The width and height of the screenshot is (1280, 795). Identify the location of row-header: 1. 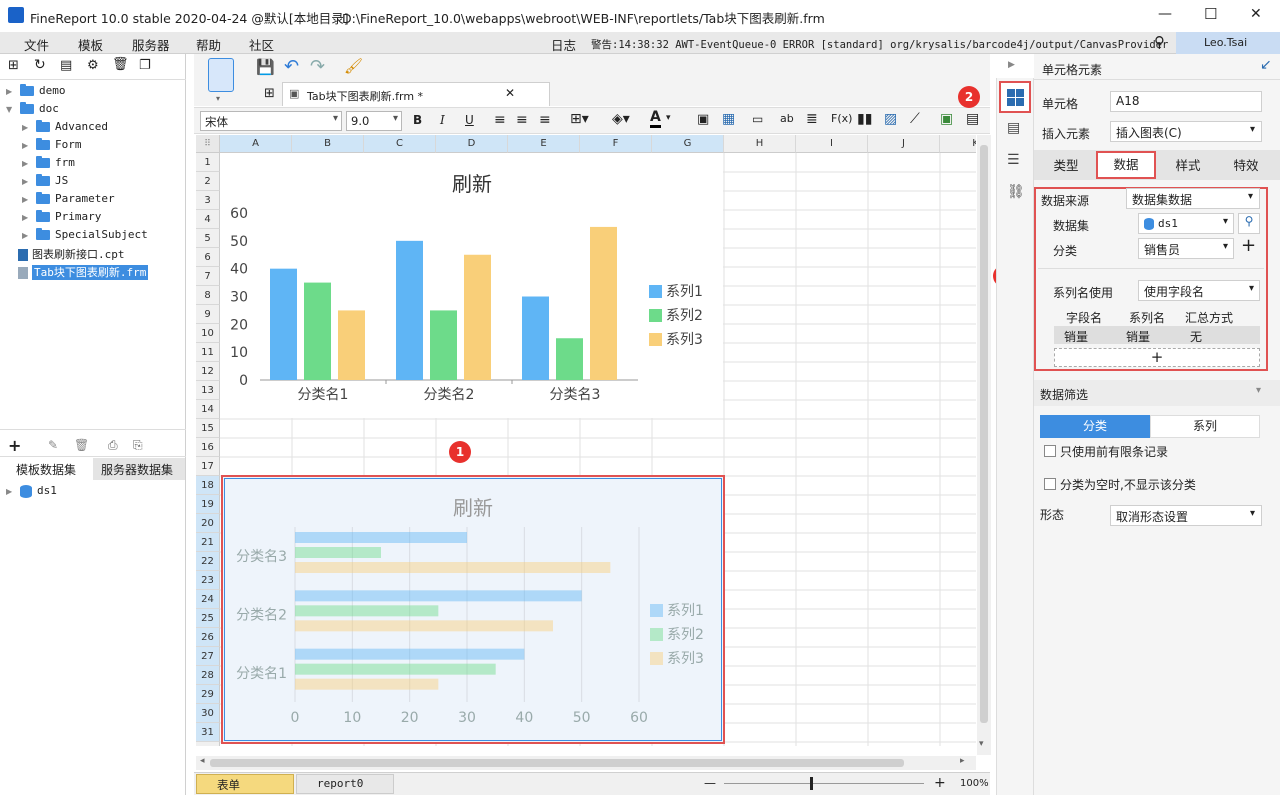
(208, 162).